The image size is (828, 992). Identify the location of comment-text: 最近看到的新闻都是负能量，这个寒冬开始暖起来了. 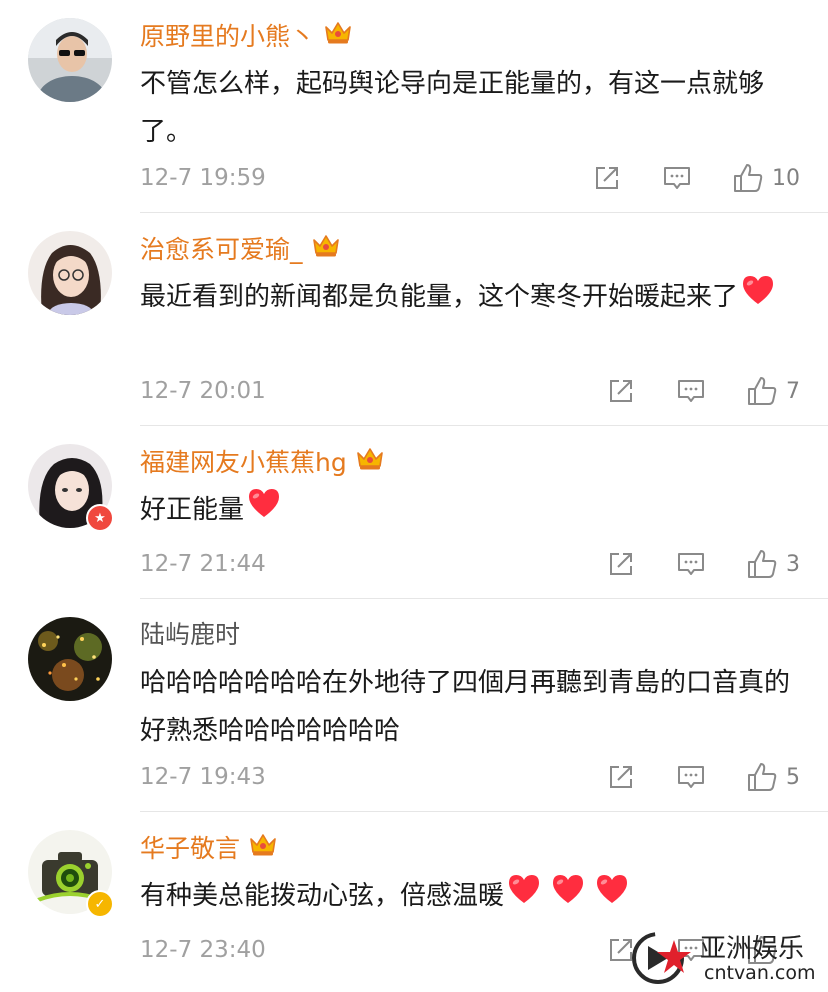
(475, 297).